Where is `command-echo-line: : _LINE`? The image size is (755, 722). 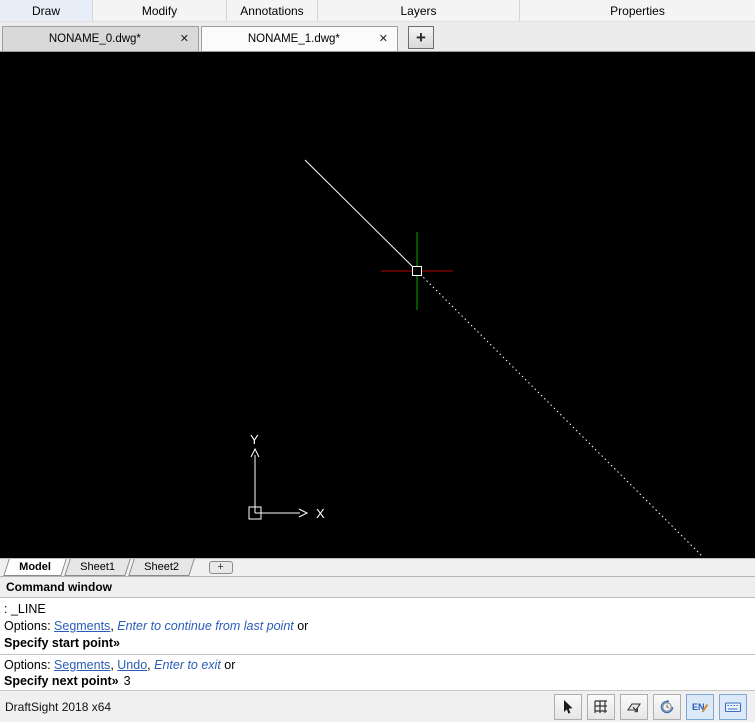
command-echo-line: : _LINE is located at coordinates (25, 609).